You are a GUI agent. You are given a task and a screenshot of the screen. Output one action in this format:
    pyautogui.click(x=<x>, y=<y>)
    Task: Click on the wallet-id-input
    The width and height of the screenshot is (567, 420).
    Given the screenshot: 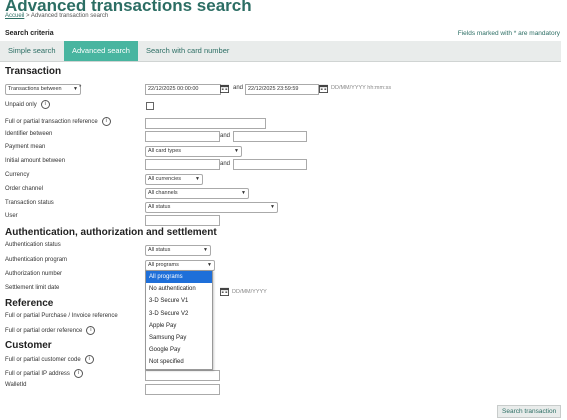 What is the action you would take?
    pyautogui.click(x=182, y=389)
    